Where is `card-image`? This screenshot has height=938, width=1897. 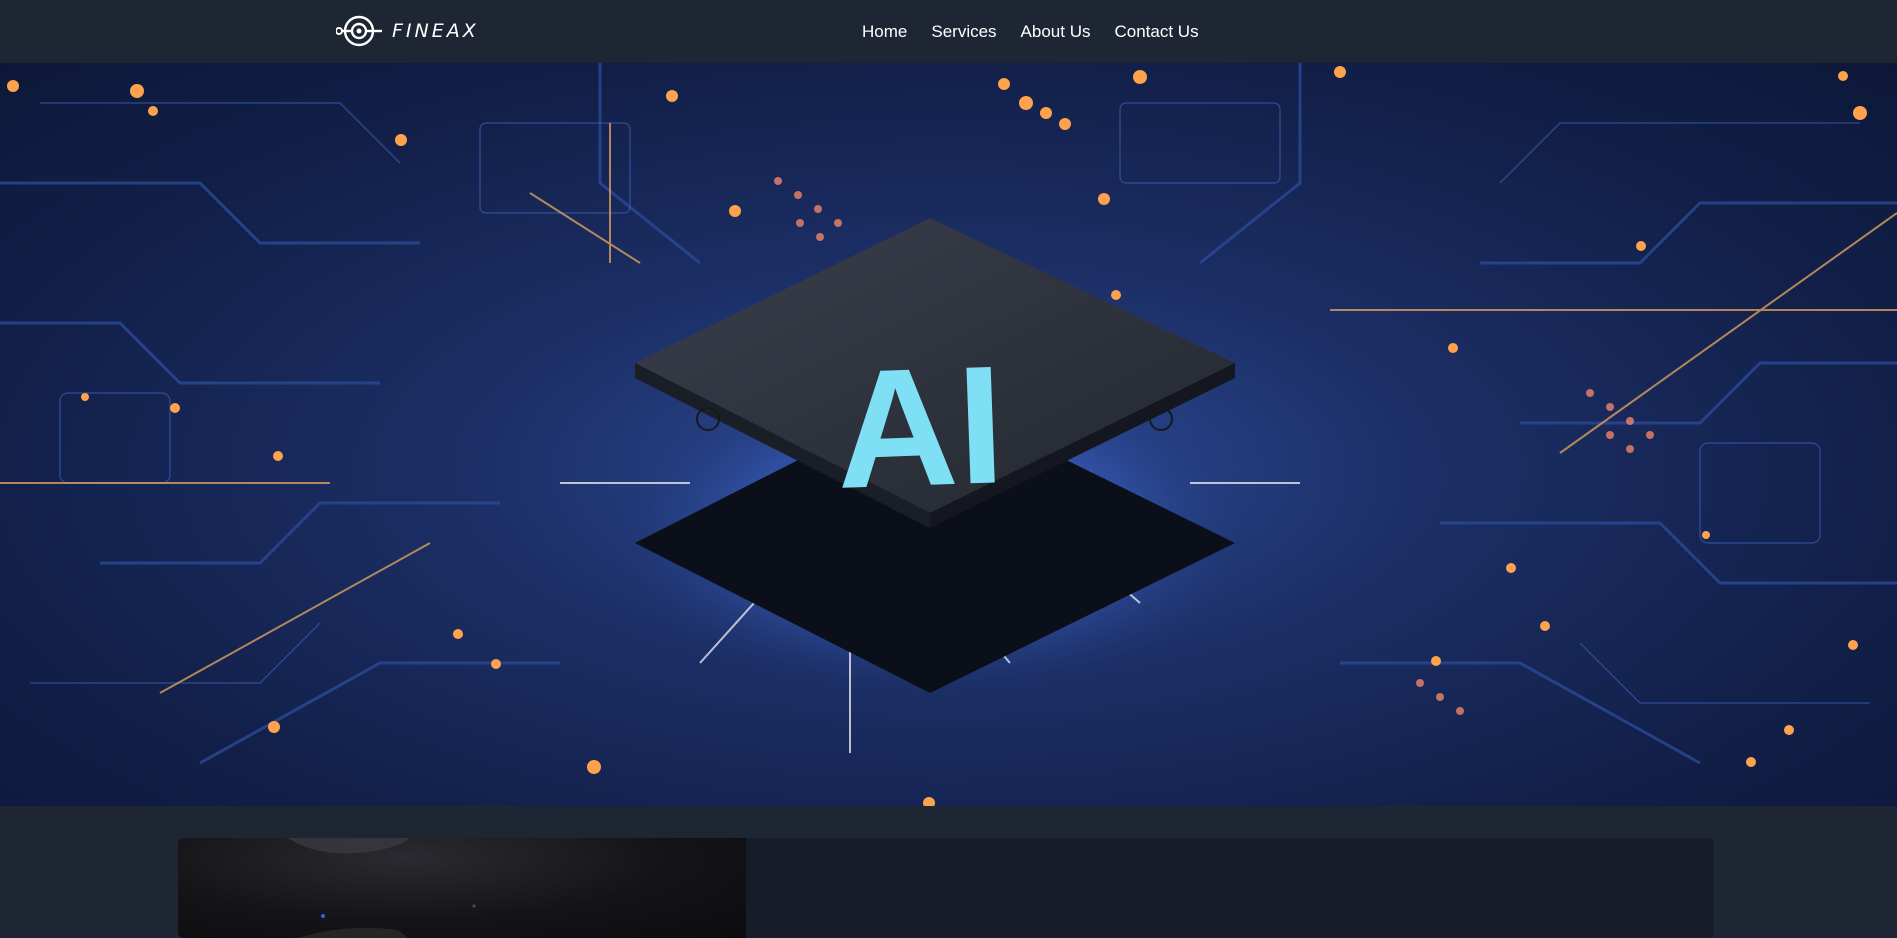 card-image is located at coordinates (462, 888).